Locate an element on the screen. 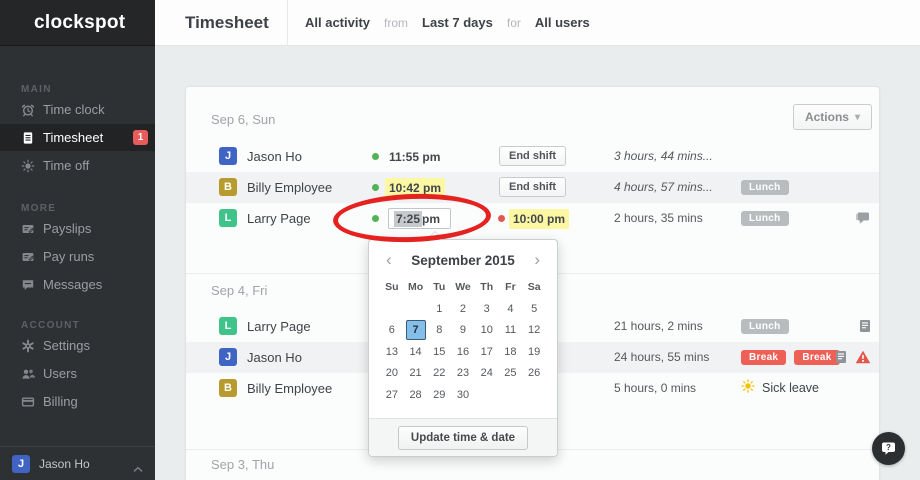 Image resolution: width=920 pixels, height=480 pixels. calendar-day-5: 5 is located at coordinates (534, 309).